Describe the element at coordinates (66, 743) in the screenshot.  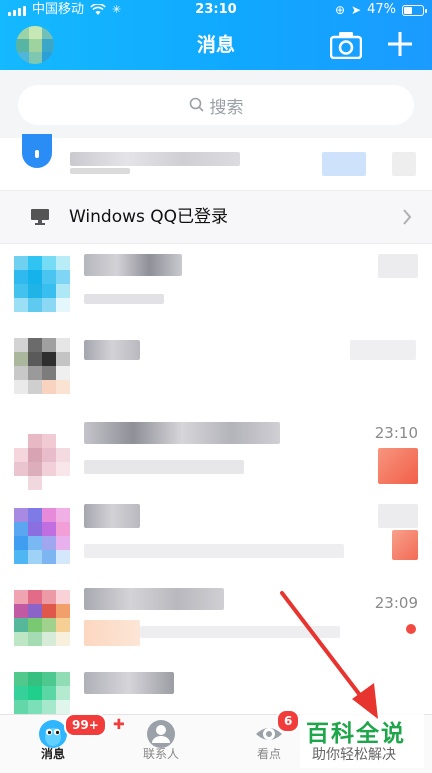
I see `tab-messages: 消息 99+ ✚` at that location.